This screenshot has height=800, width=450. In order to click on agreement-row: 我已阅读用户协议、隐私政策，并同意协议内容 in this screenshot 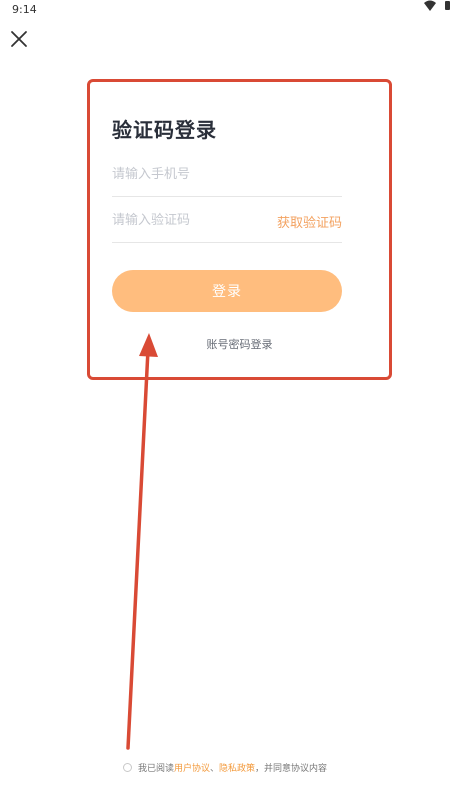, I will do `click(225, 767)`.